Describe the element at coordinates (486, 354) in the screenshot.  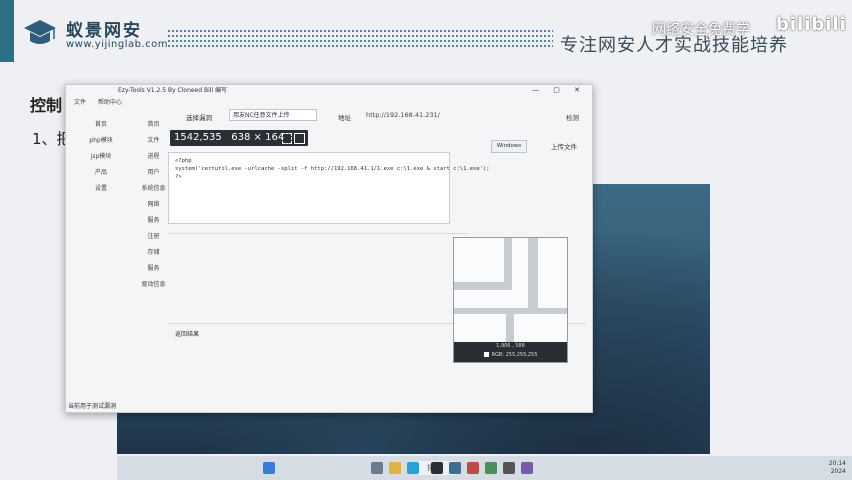
I see `color-swatch` at that location.